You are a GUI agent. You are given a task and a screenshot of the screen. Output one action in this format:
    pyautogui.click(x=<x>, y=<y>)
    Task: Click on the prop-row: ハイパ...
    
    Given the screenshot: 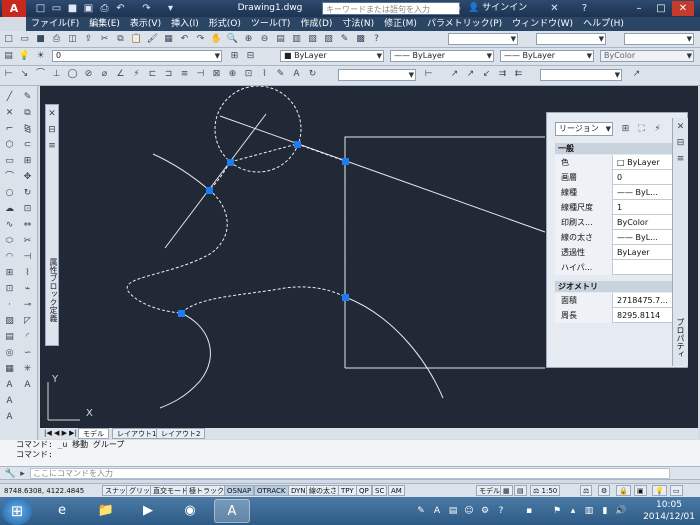 What is the action you would take?
    pyautogui.click(x=618, y=267)
    